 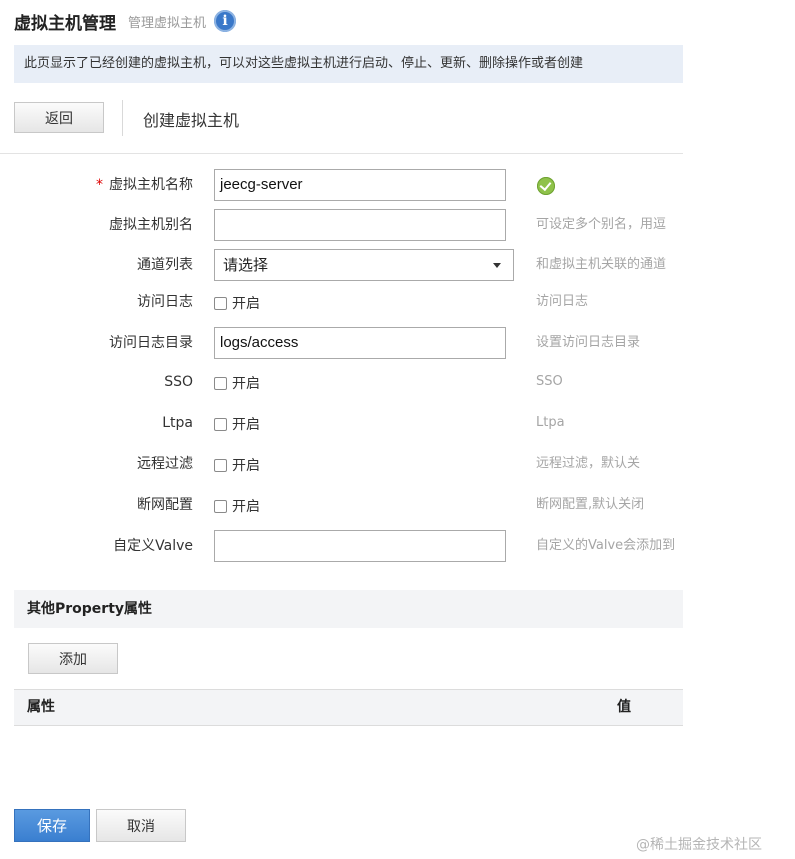 I want to click on access-log-dir-hint: 设置访问日志目录, so click(x=588, y=342).